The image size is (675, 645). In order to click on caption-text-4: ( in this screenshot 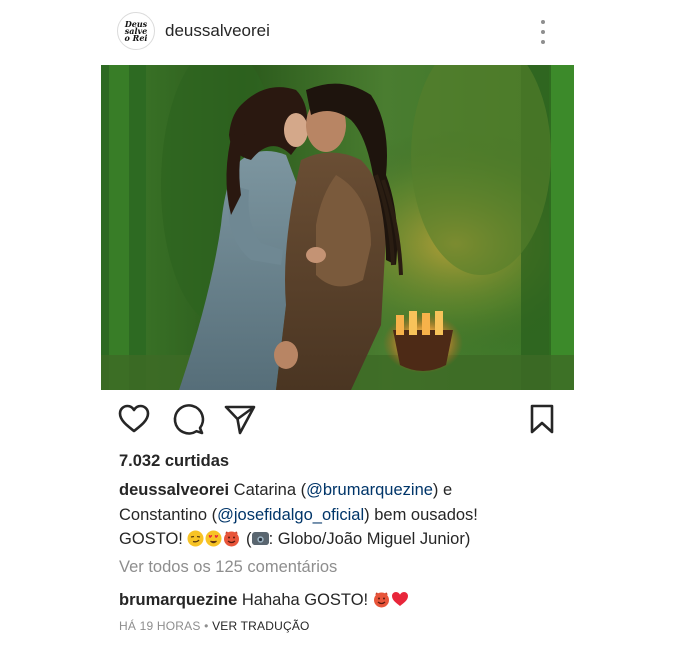, I will do `click(246, 539)`.